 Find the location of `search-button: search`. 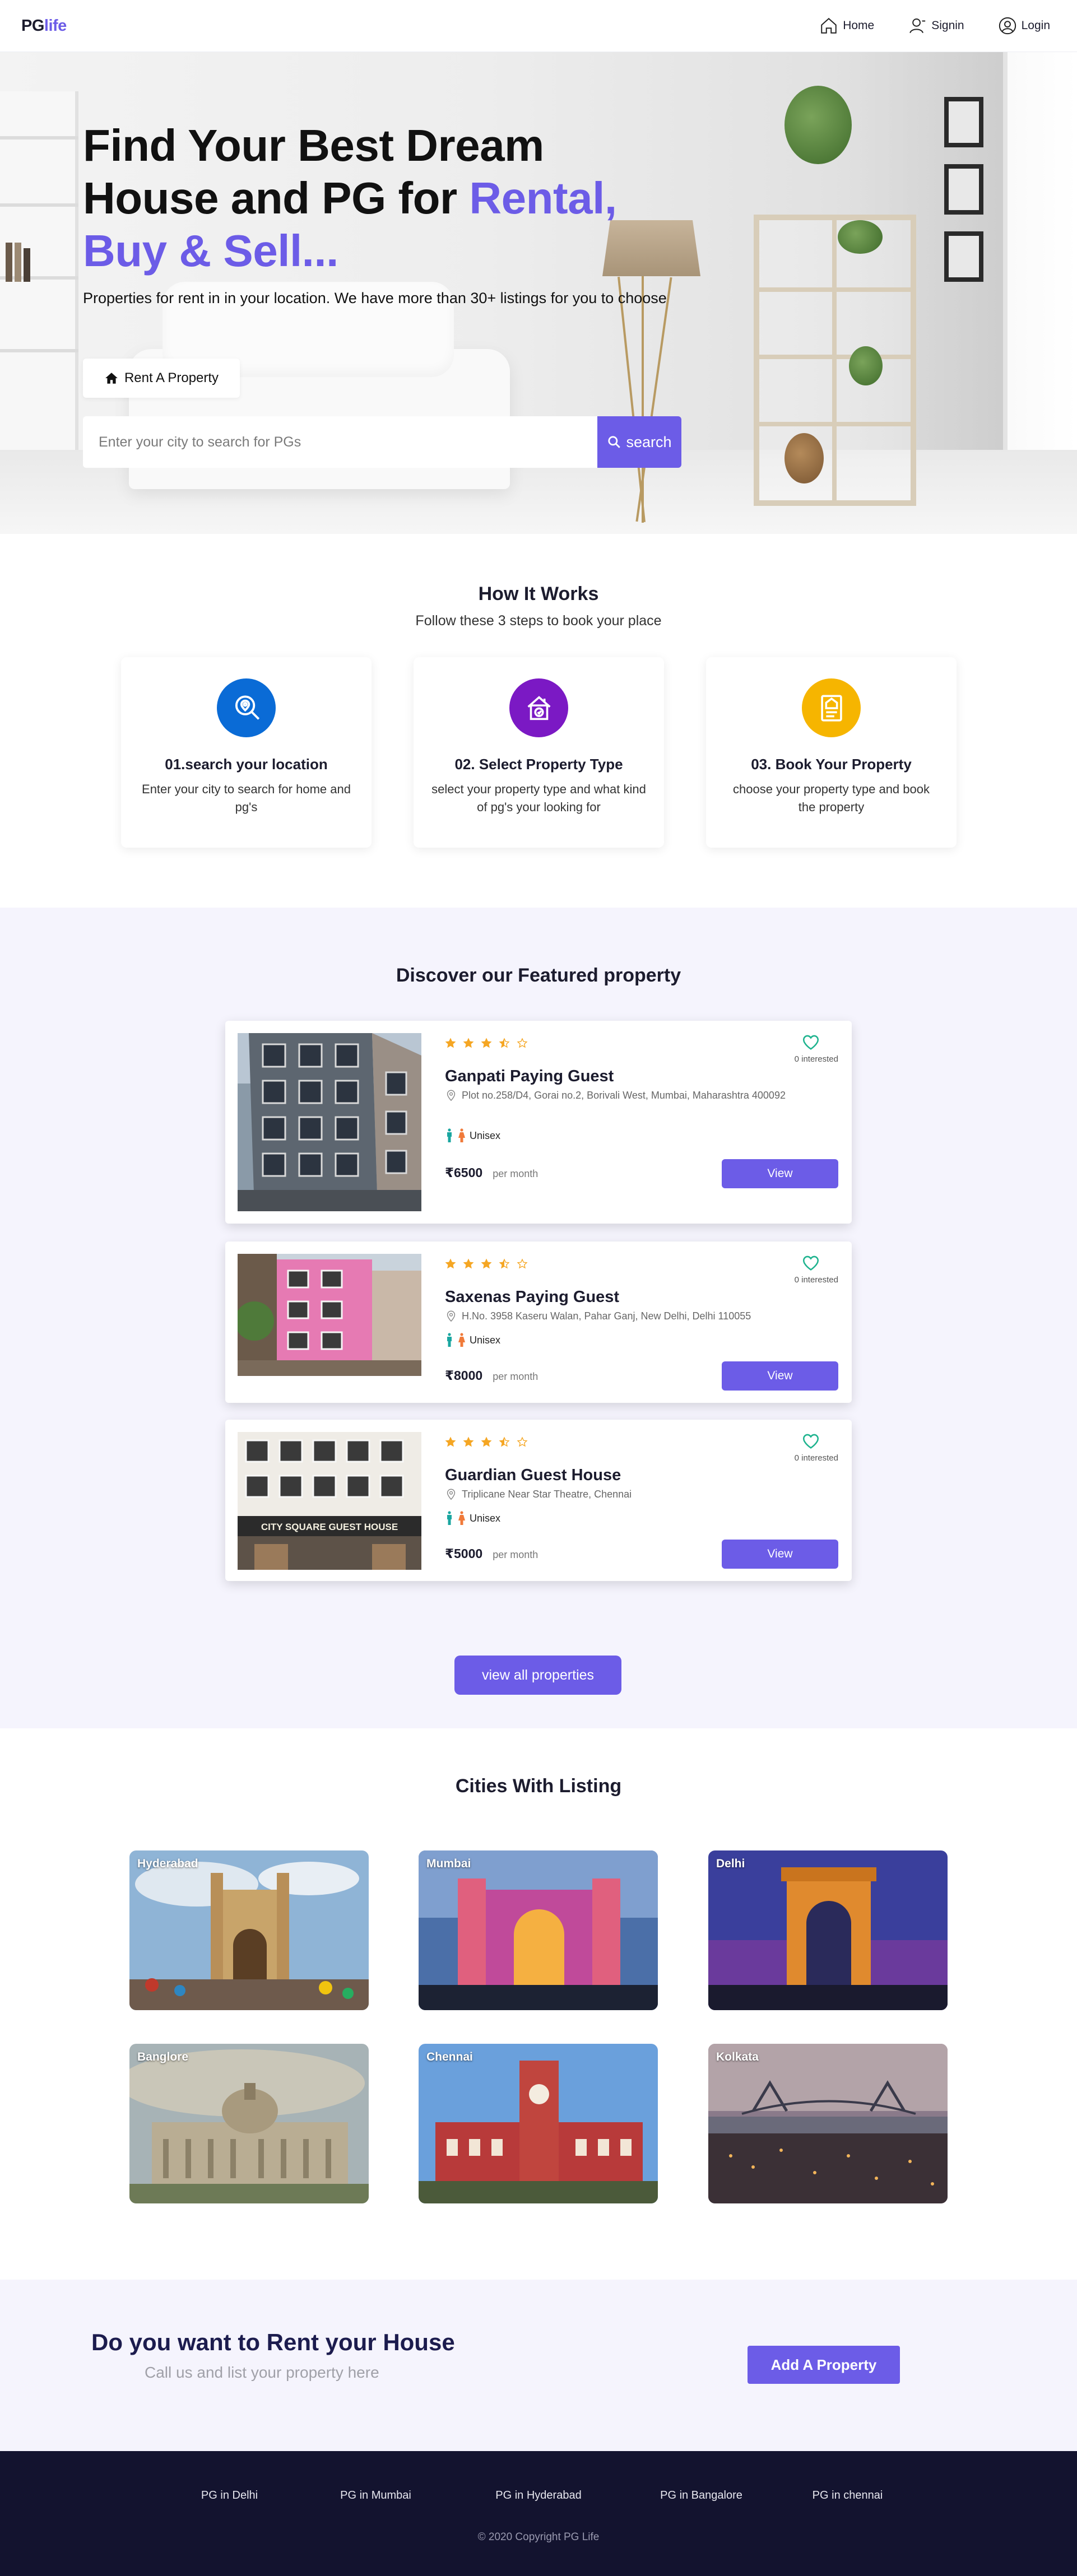

search-button: search is located at coordinates (639, 442).